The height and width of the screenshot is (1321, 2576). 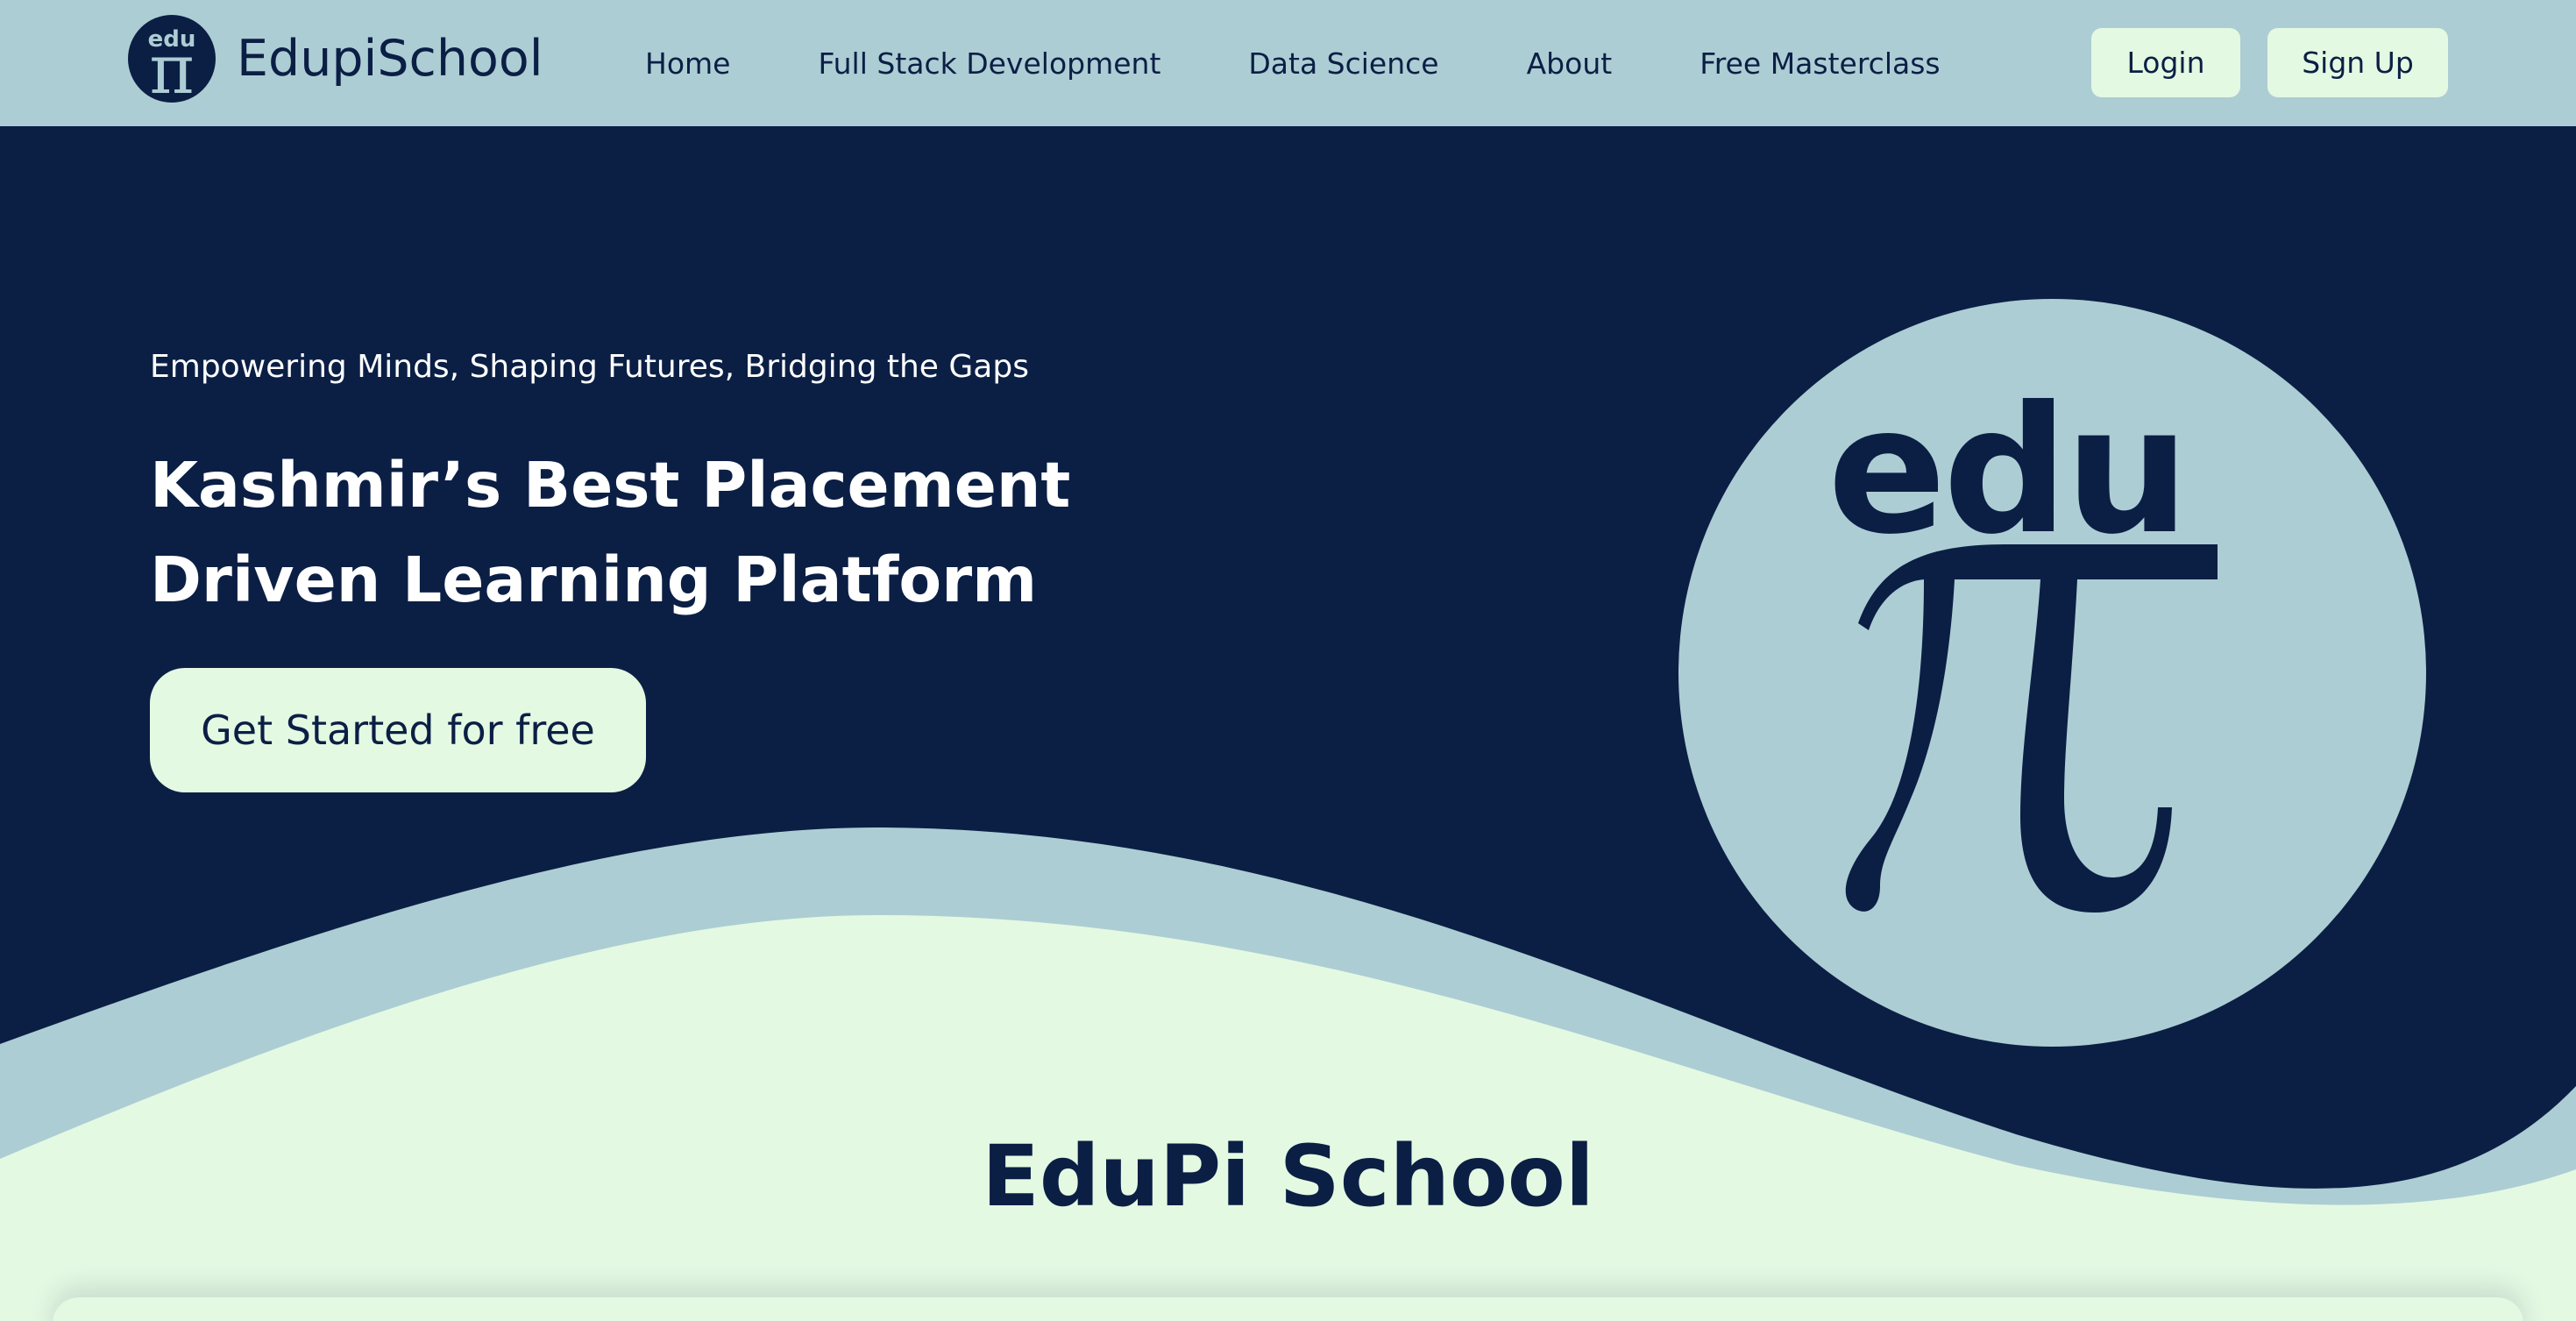 I want to click on brand: edu π EdupiSchool, so click(x=336, y=62).